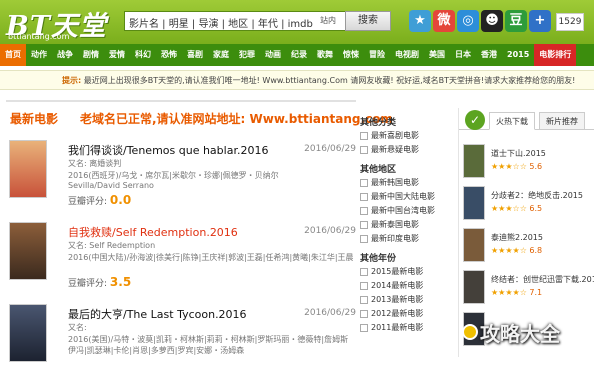 This screenshot has width=594, height=376. What do you see at coordinates (403, 210) in the screenshot?
I see `filter-label: 最新中国台湾电影` at bounding box center [403, 210].